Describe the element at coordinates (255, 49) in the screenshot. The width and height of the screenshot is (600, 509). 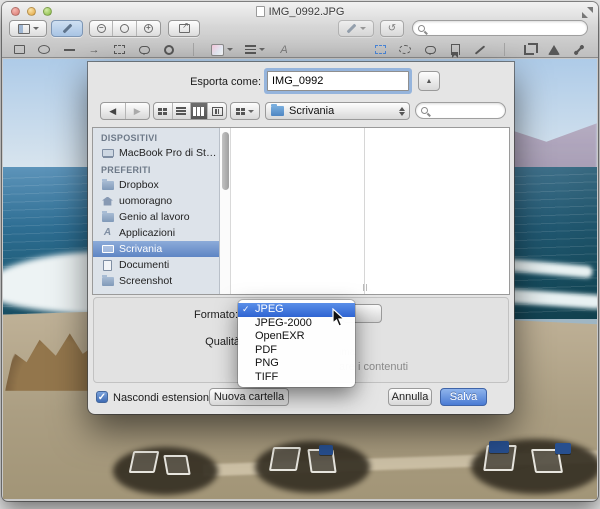
I see `line-style-button` at that location.